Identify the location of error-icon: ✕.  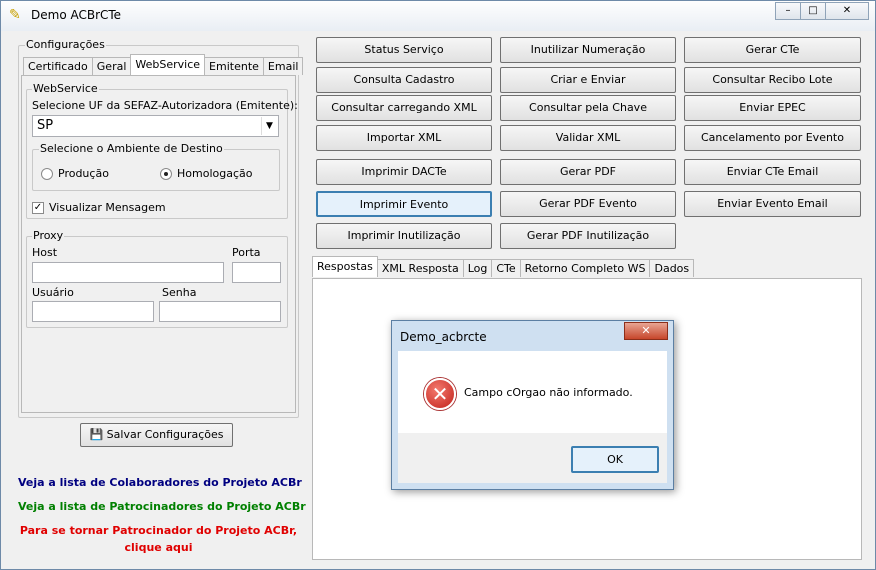
(440, 394).